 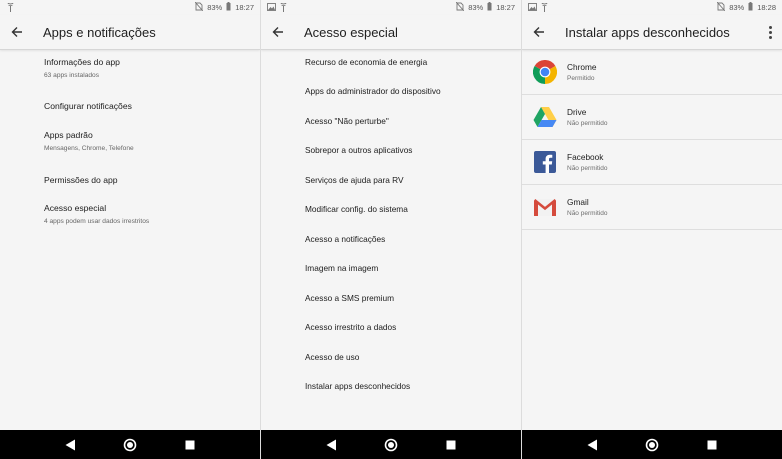 I want to click on list-item-subtitle: 63 apps instalados, so click(x=71, y=75).